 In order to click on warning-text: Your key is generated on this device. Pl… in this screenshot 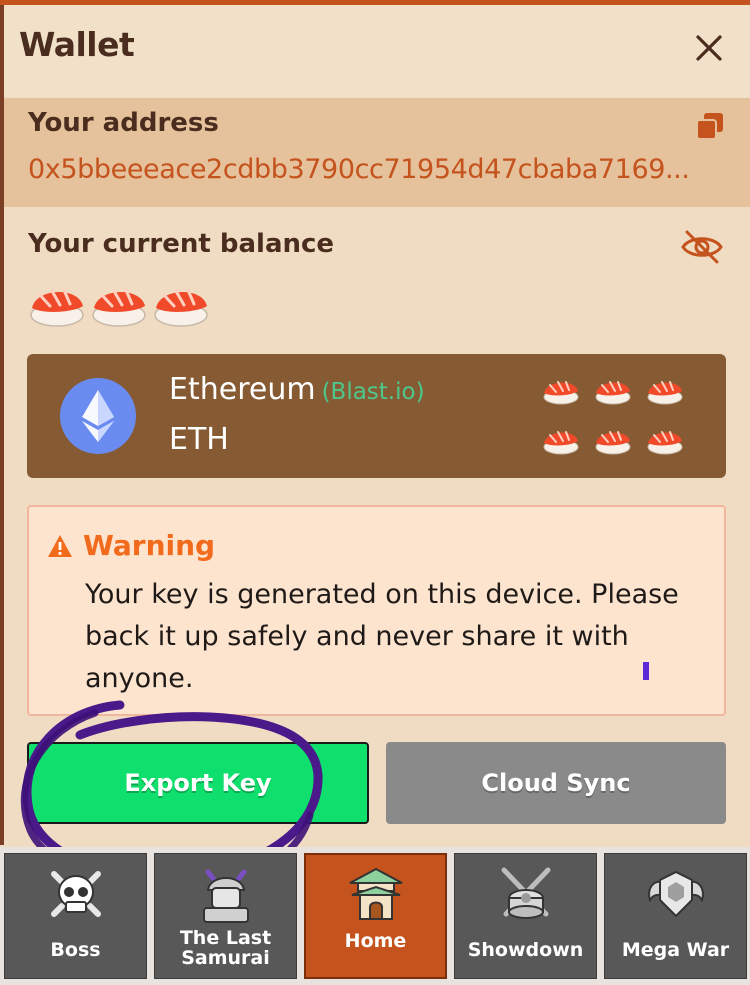, I will do `click(382, 636)`.